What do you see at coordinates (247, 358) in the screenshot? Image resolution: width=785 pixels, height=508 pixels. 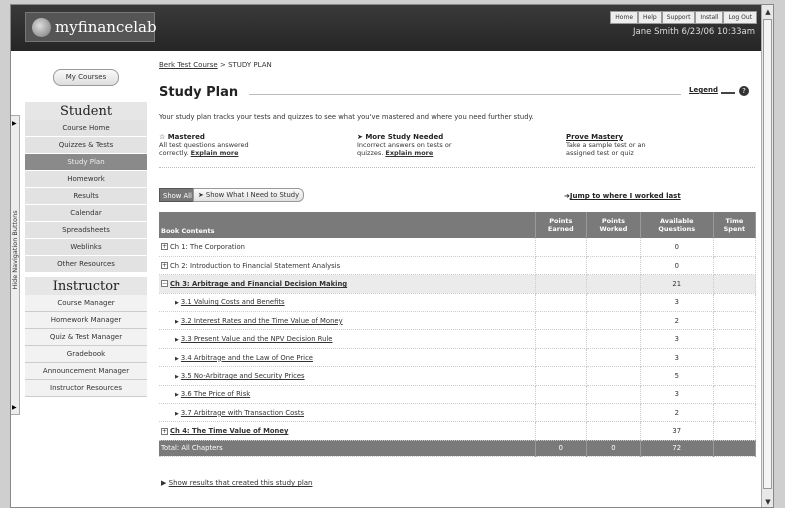 I see `section-link: 3.4 Arbitrage and the Law of One Price` at bounding box center [247, 358].